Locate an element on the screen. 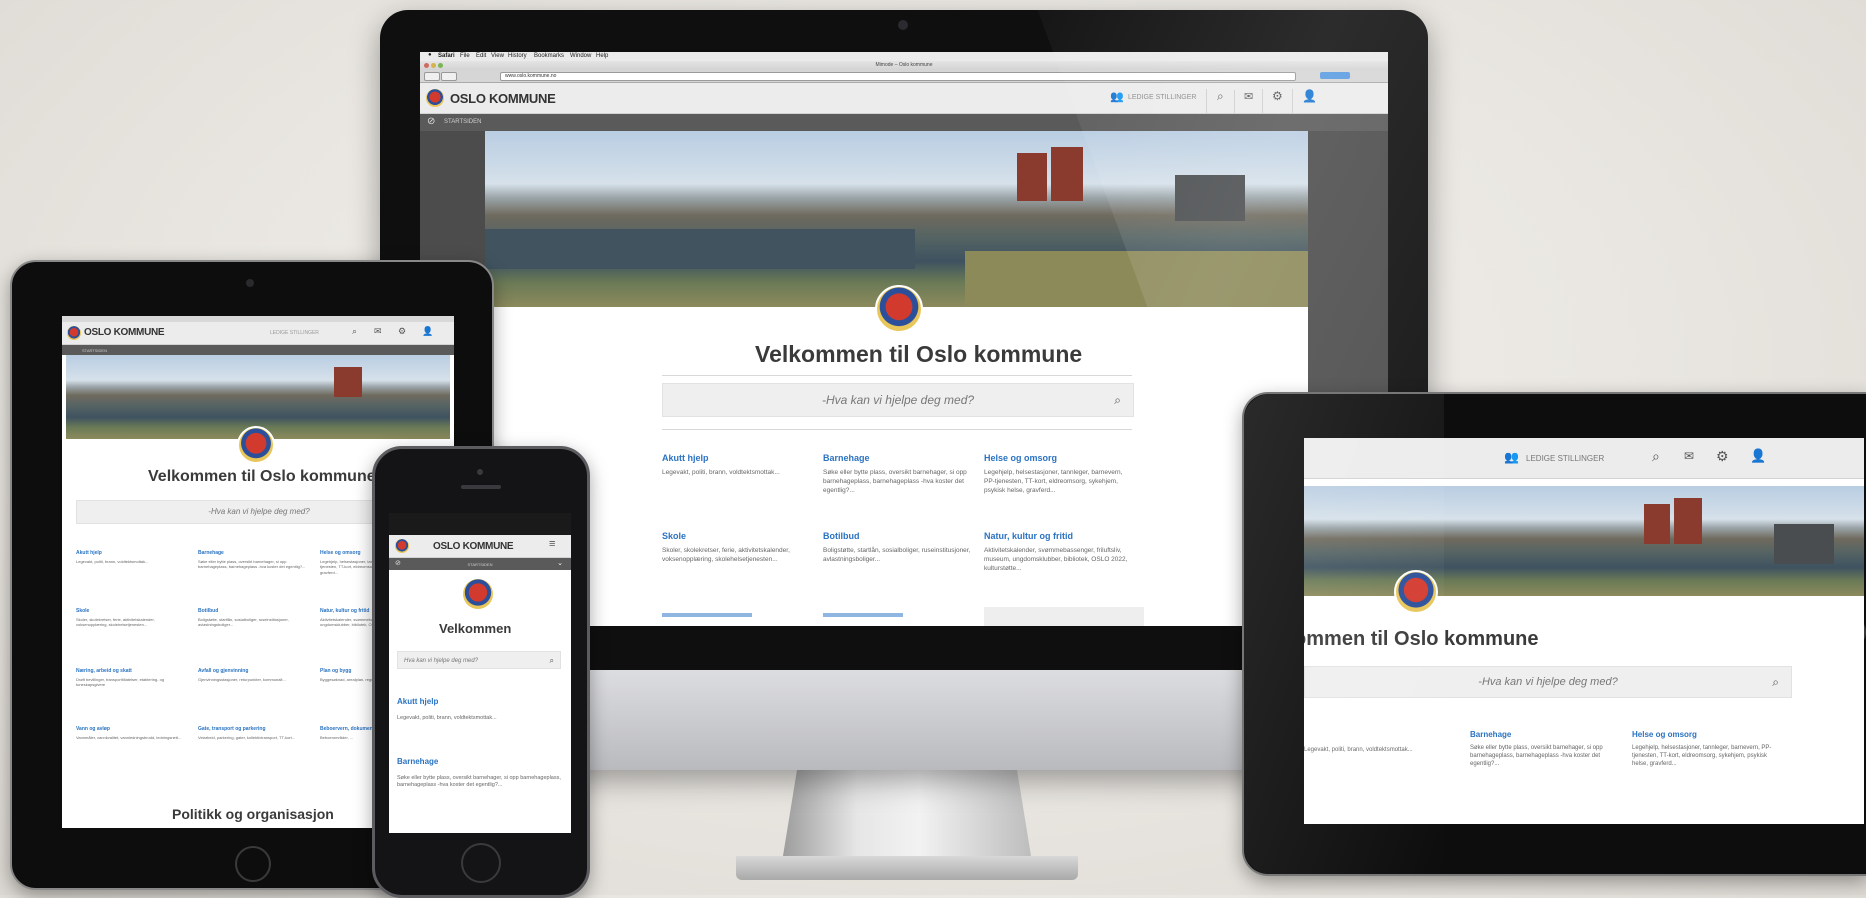  menu-safari: Safari is located at coordinates (446, 56).